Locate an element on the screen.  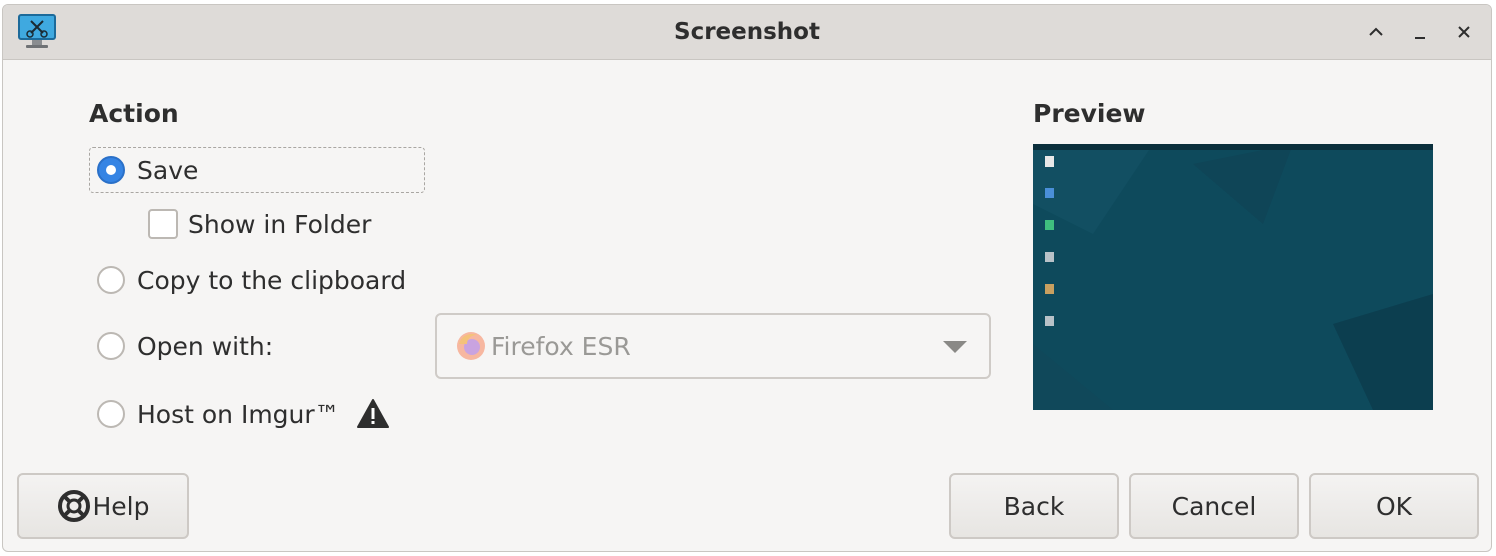
show-in-folder-checkbox is located at coordinates (163, 224).